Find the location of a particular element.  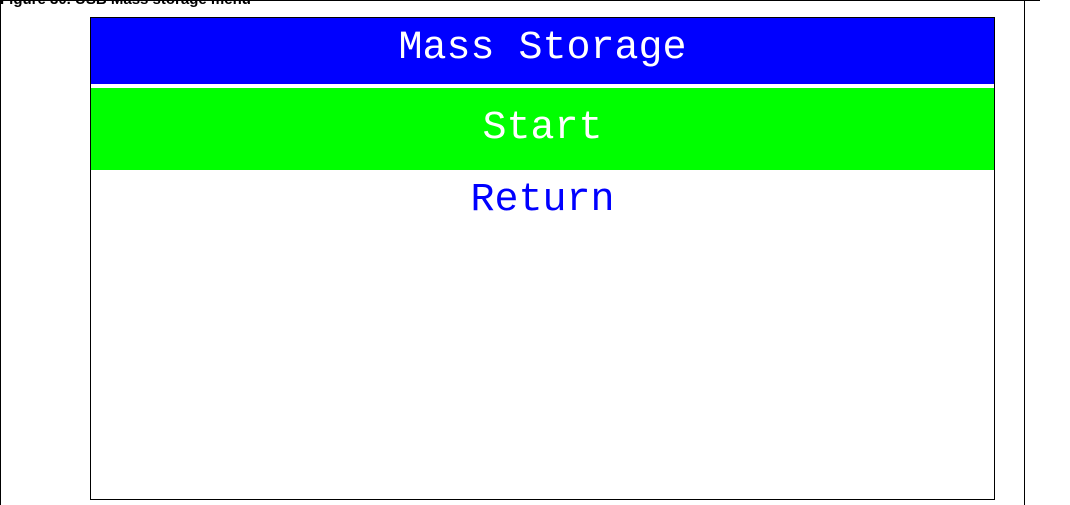

figure-caption: Figure 30. USB Mass storage menu is located at coordinates (125, 4).